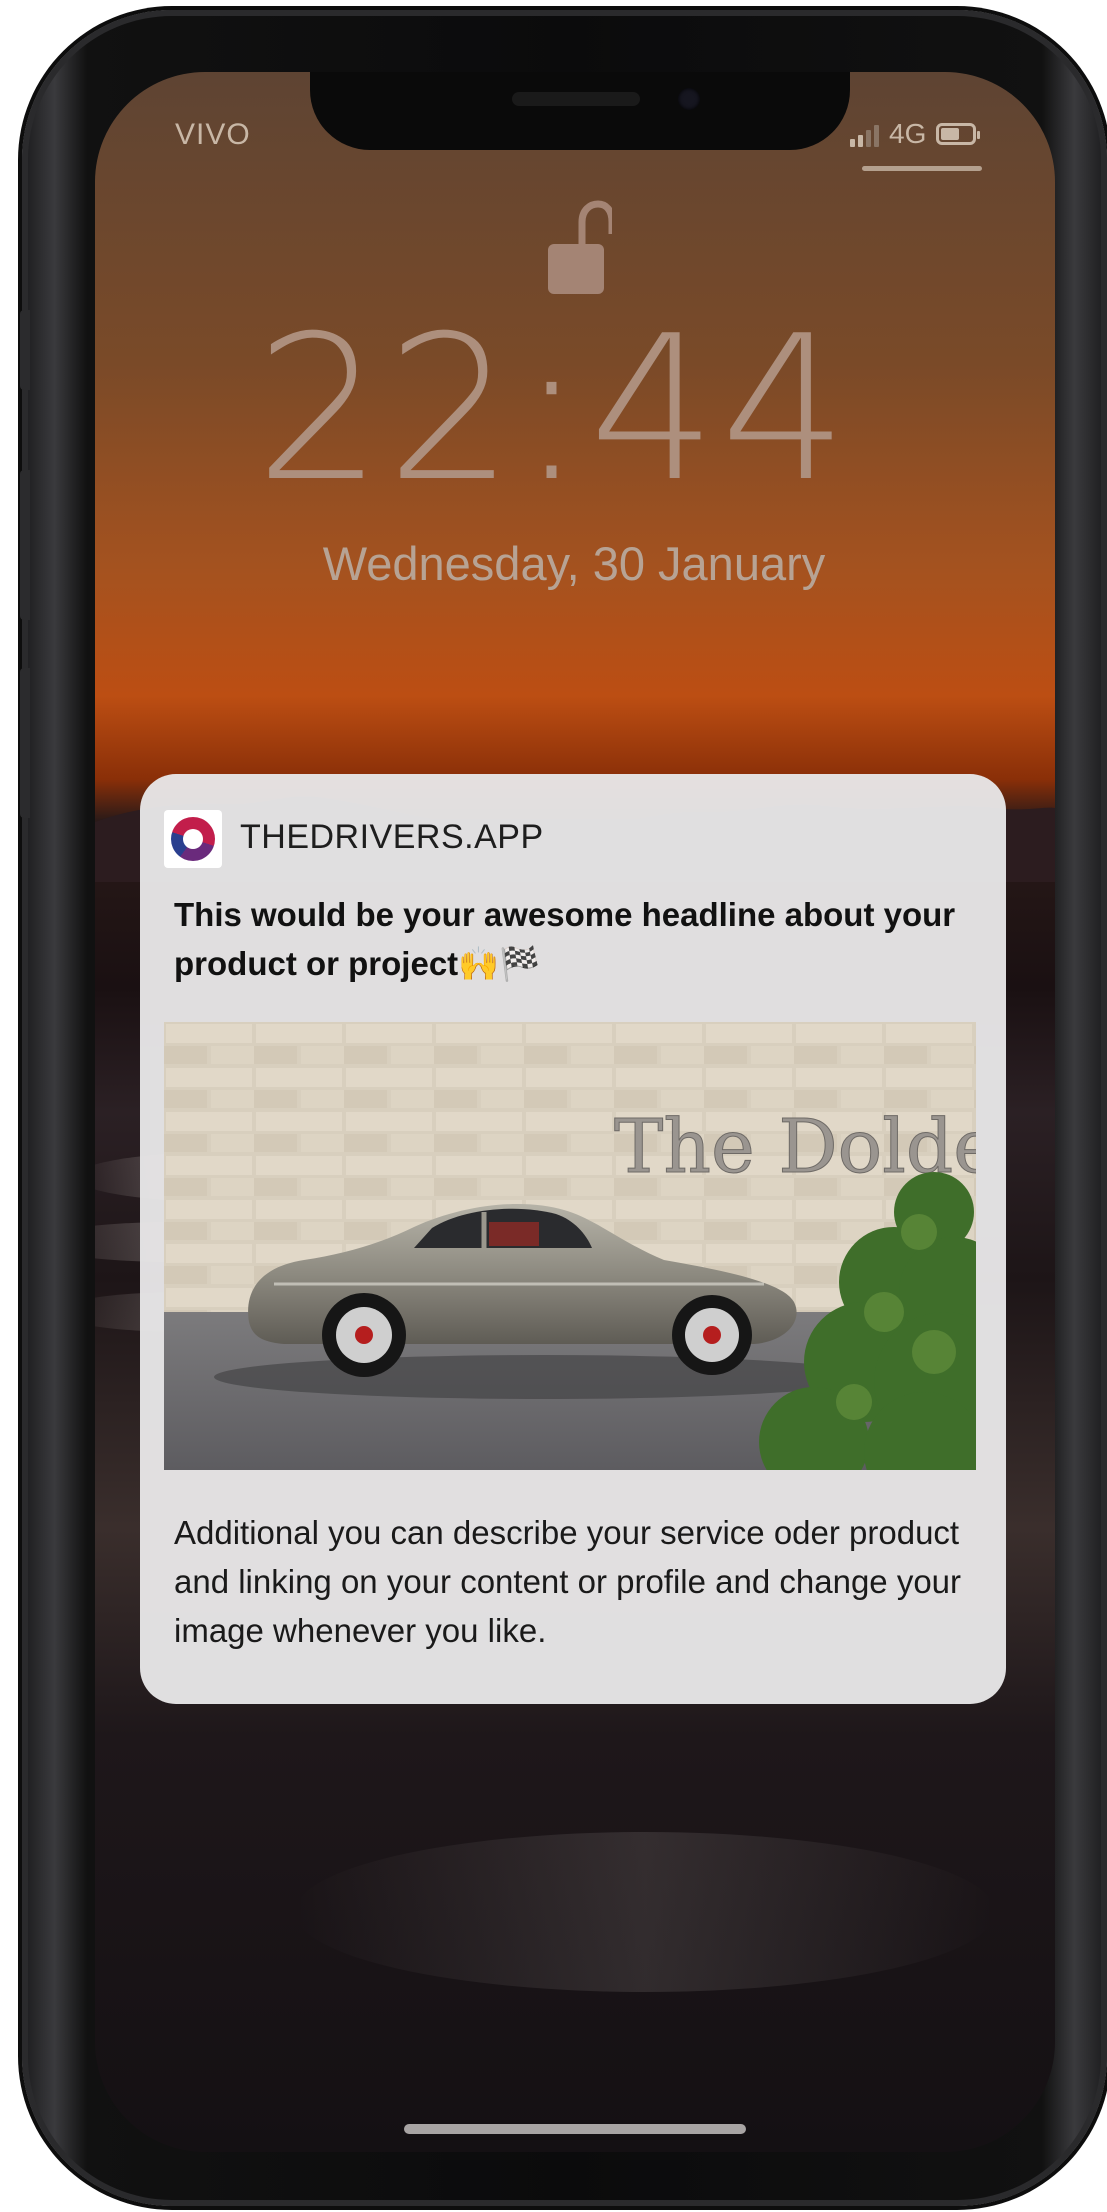  I want to click on unlocked-padlock-icon, so click(580, 247).